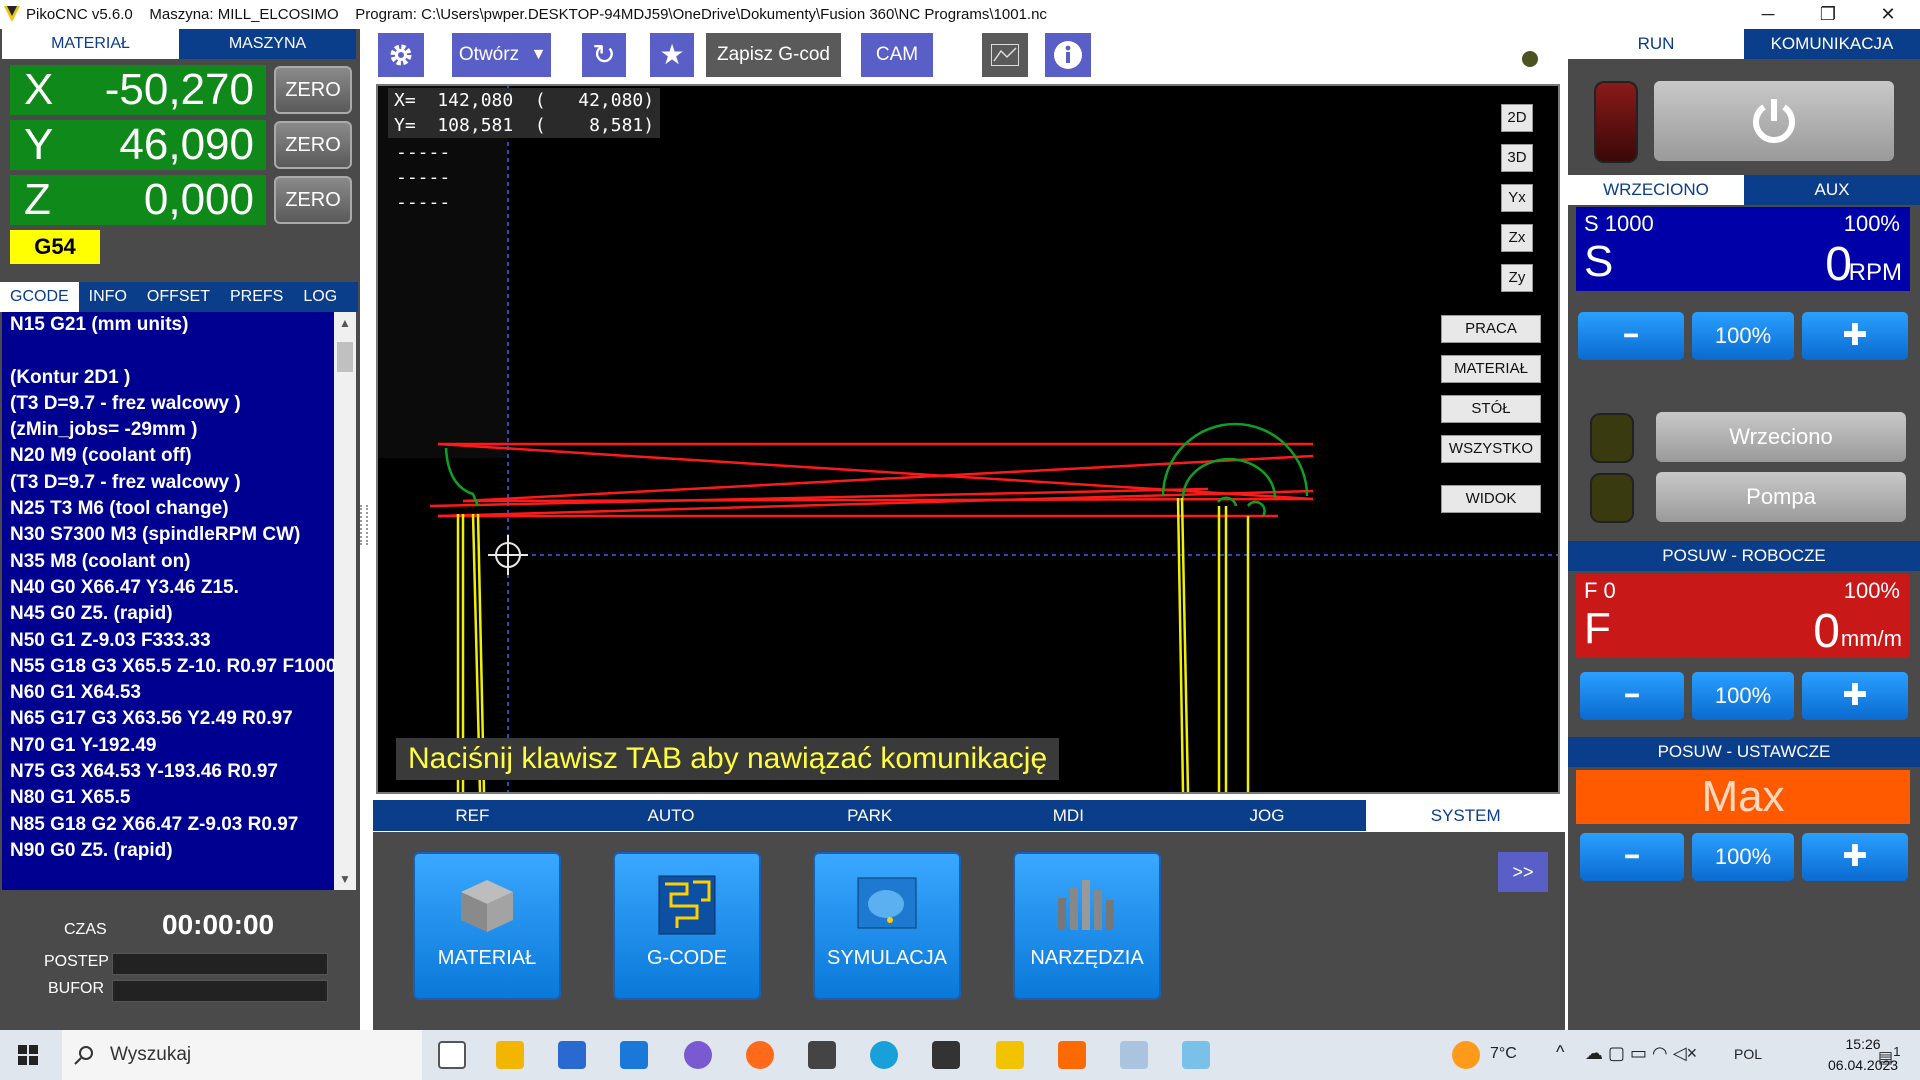 The height and width of the screenshot is (1080, 1920). What do you see at coordinates (1068, 55) in the screenshot?
I see `info-button` at bounding box center [1068, 55].